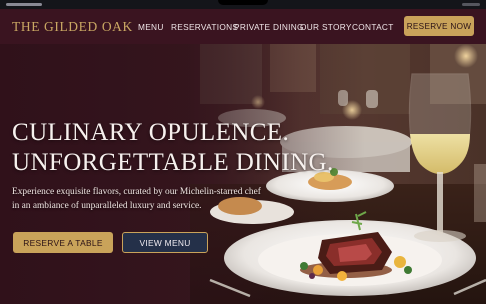  I want to click on window-controls, so click(471, 4).